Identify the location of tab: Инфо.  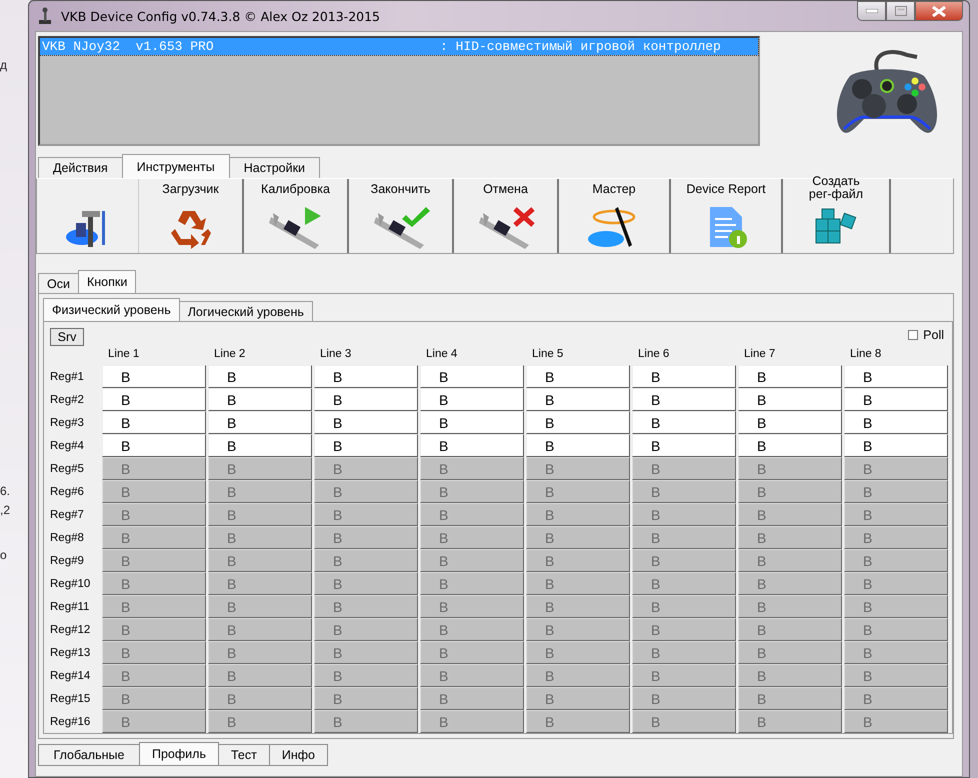
(298, 755).